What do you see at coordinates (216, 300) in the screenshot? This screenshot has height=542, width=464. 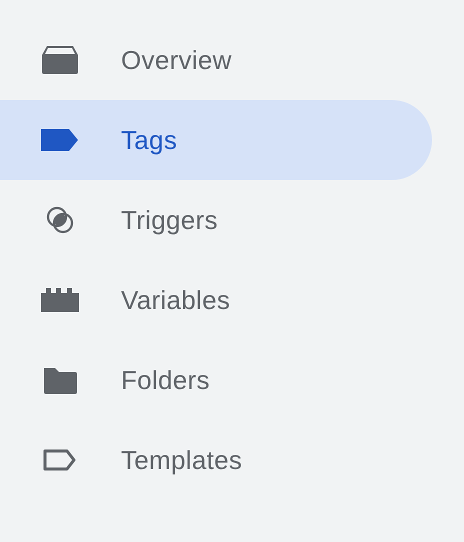 I see `nav-item: Variables` at bounding box center [216, 300].